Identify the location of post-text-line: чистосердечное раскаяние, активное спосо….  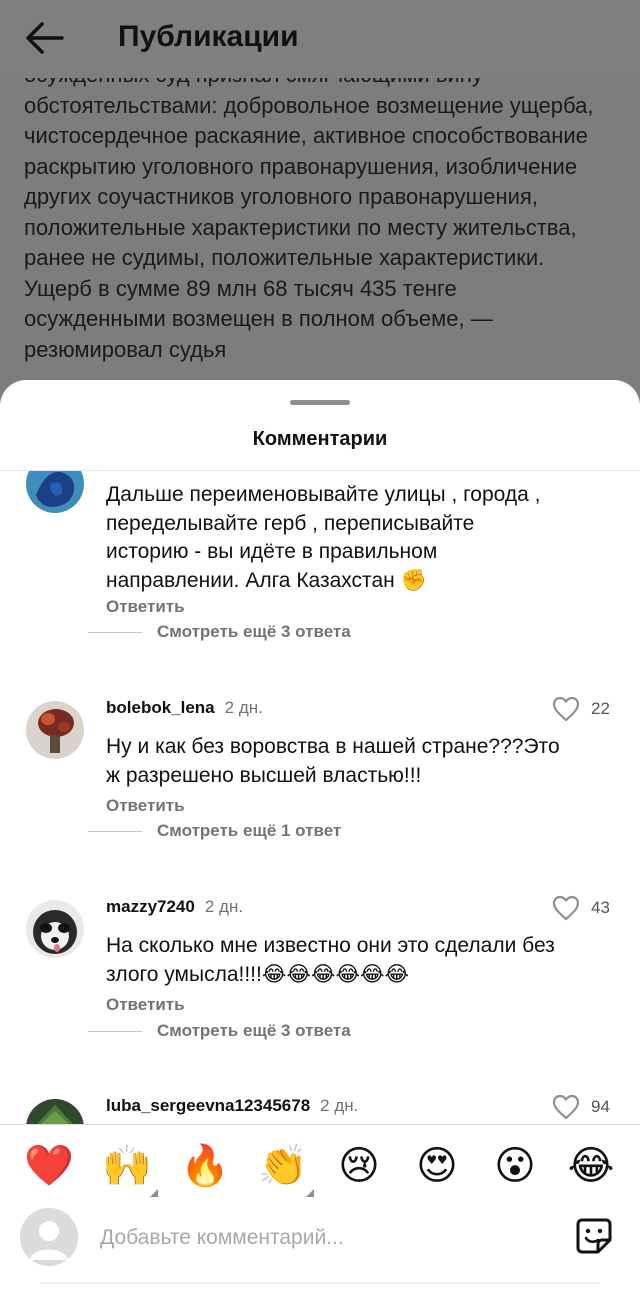
(306, 135).